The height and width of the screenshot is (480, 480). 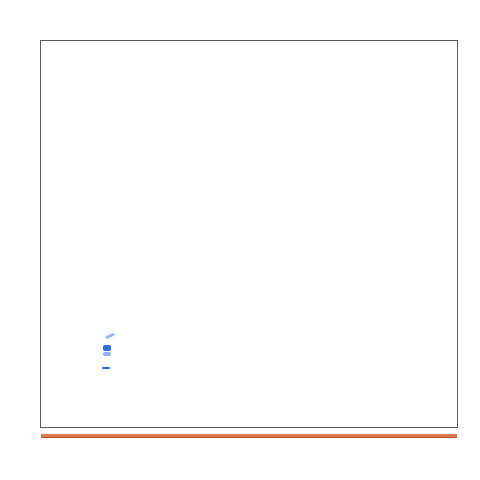 I want to click on bottom-orange-strip-shadow, so click(x=249, y=437).